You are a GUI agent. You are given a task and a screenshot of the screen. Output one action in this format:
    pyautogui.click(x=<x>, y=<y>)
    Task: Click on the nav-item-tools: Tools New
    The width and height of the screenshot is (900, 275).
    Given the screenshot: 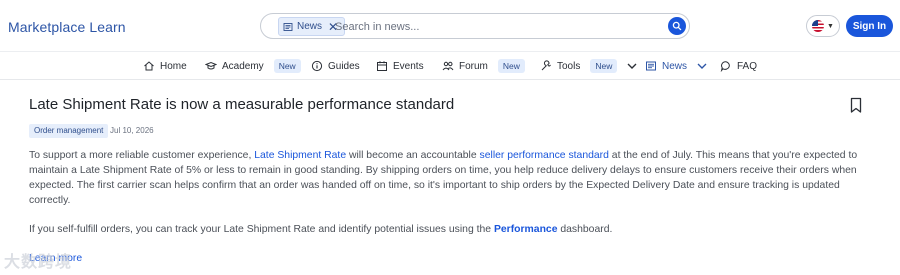 What is the action you would take?
    pyautogui.click(x=589, y=66)
    